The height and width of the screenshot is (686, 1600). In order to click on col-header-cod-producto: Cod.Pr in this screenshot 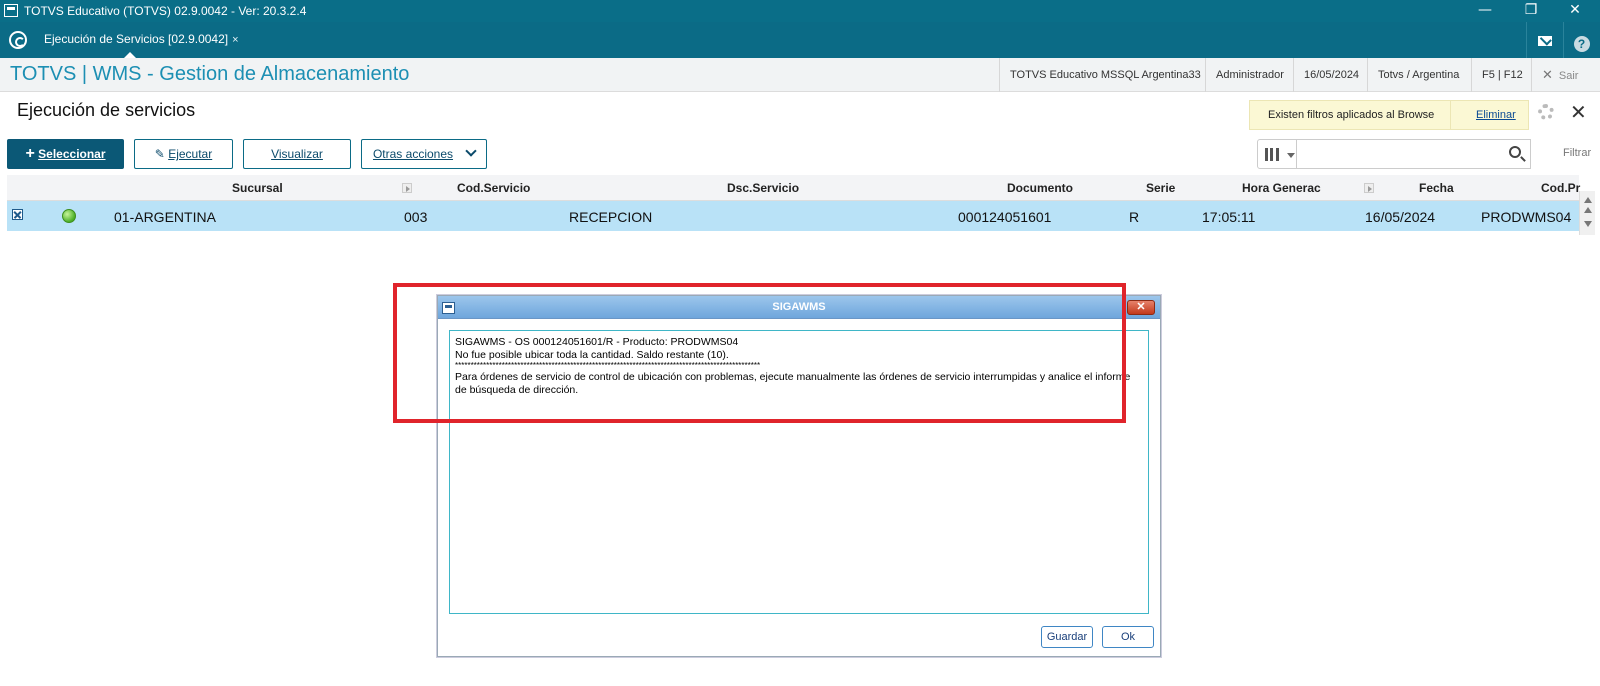, I will do `click(1560, 188)`.